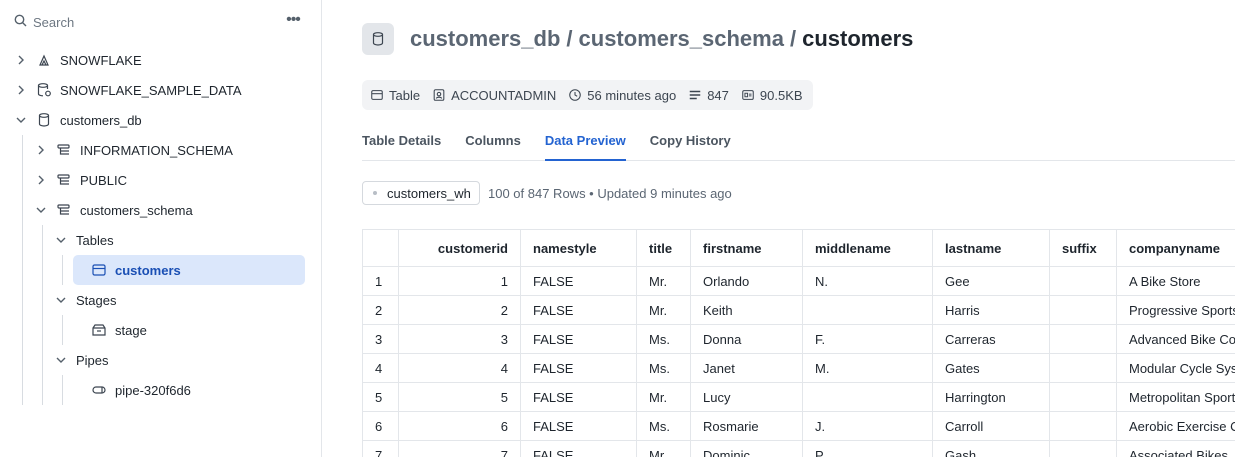 This screenshot has width=1235, height=457. What do you see at coordinates (459, 248) in the screenshot?
I see `column-header: customerid` at bounding box center [459, 248].